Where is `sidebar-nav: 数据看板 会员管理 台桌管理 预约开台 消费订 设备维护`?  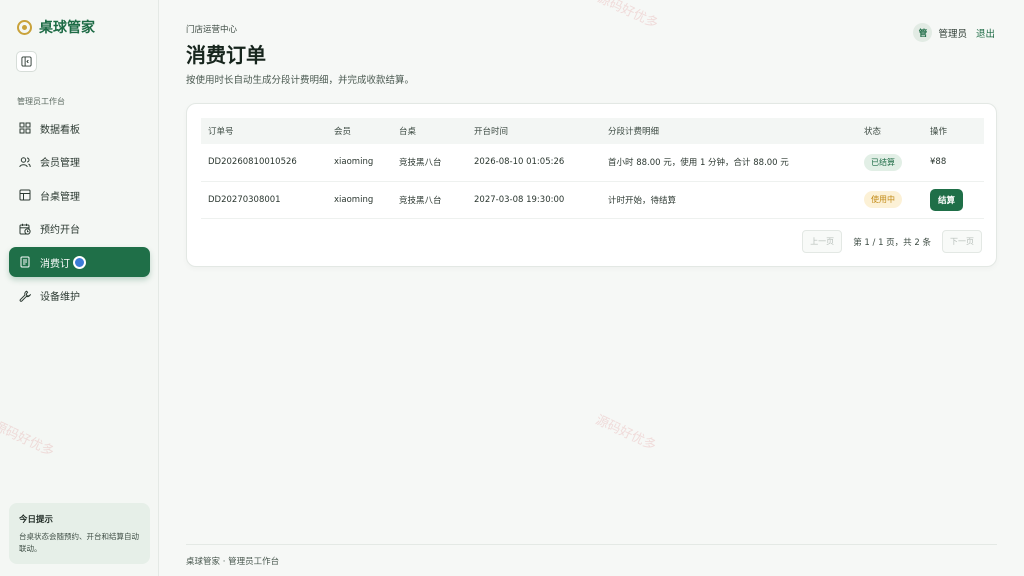 sidebar-nav: 数据看板 会员管理 台桌管理 预约开台 消费订 设备维护 is located at coordinates (79, 213).